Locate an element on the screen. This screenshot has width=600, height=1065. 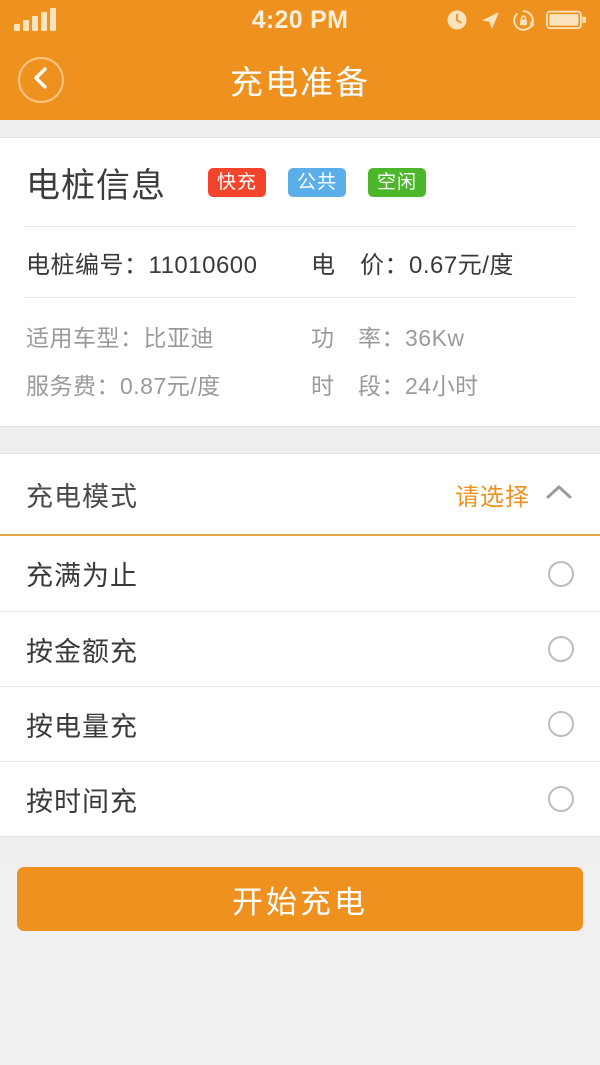
start-charging-button: 开始充电 is located at coordinates (300, 899).